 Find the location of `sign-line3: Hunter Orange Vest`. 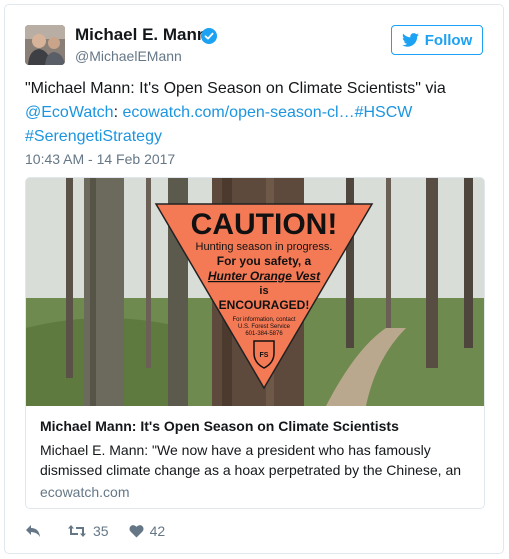

sign-line3: Hunter Orange Vest is located at coordinates (264, 276).